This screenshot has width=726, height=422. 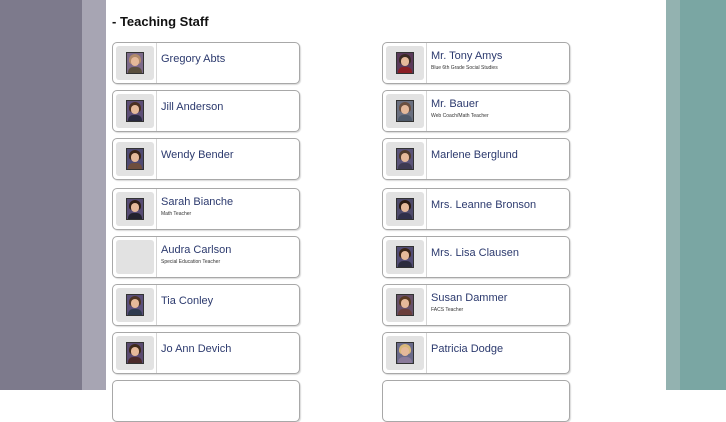 What do you see at coordinates (196, 250) in the screenshot?
I see `staff-name: Audra Carlson` at bounding box center [196, 250].